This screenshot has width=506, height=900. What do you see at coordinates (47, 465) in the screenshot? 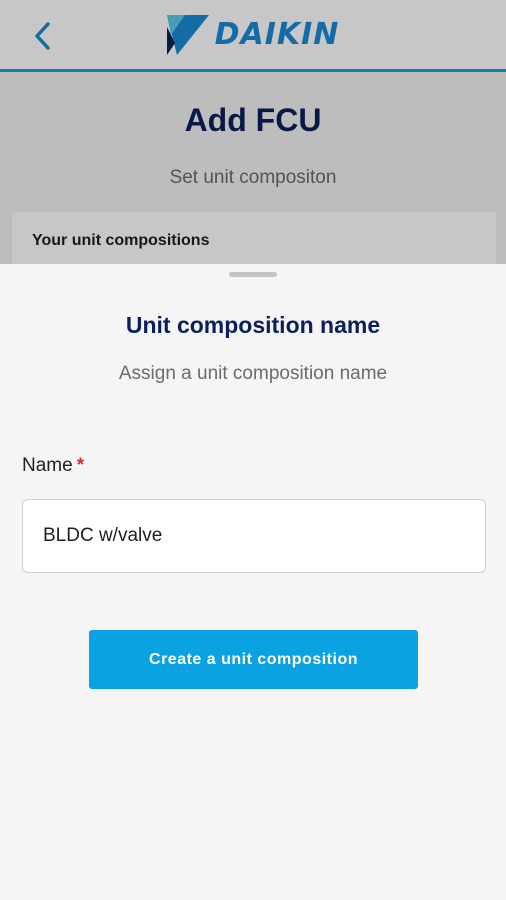
I see `name-label-text: Name` at bounding box center [47, 465].